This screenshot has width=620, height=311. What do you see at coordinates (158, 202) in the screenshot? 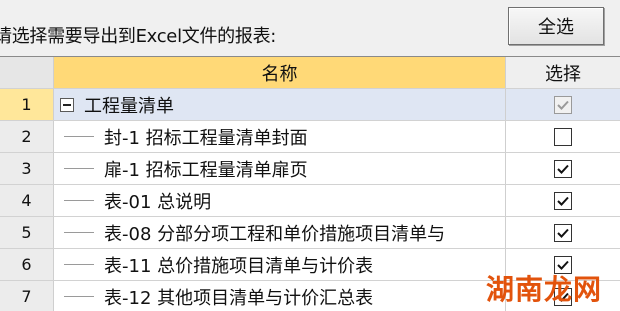
I see `row-name: 表-01 总说明` at bounding box center [158, 202].